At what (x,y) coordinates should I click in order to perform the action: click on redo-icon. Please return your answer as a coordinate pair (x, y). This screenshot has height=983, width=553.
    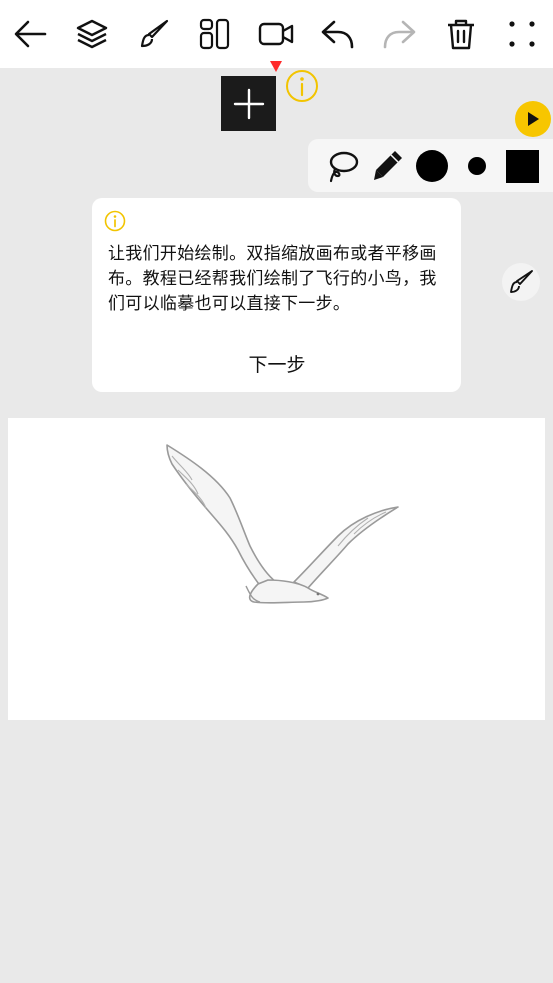
    Looking at the image, I should click on (399, 34).